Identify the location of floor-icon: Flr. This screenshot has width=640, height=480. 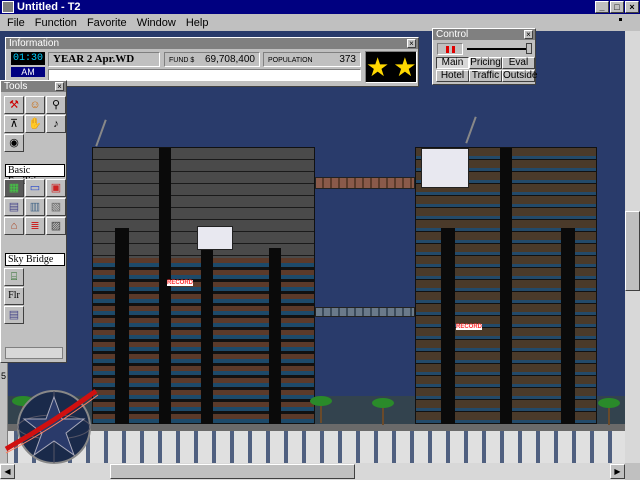
(14, 296).